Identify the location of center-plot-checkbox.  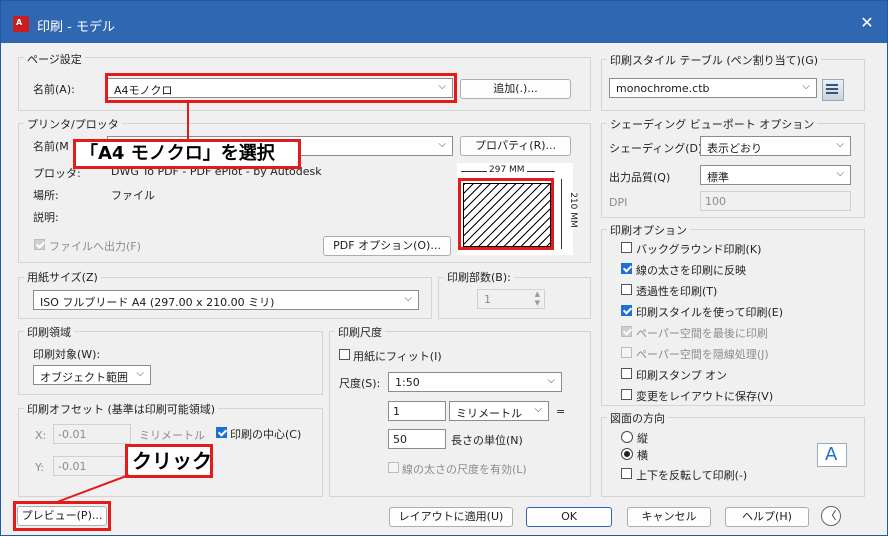
(221, 432).